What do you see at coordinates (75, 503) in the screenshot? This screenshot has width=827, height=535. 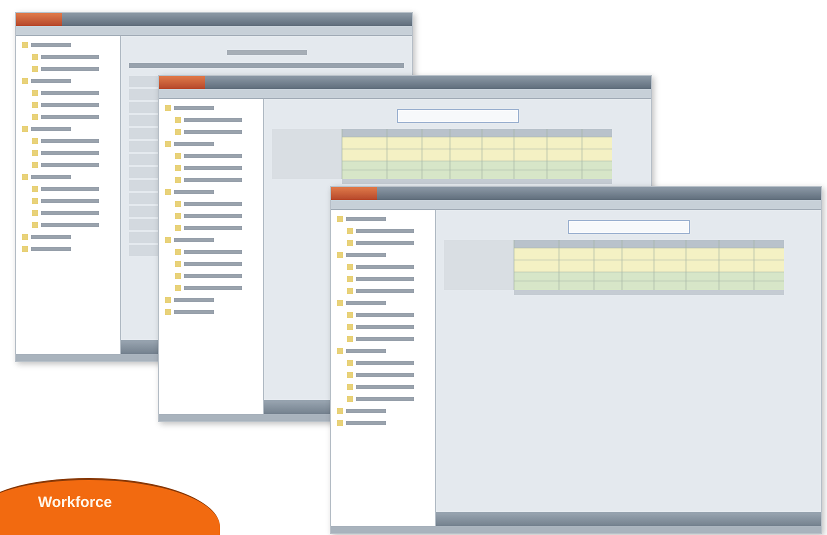 I see `badge-label: Workforce` at bounding box center [75, 503].